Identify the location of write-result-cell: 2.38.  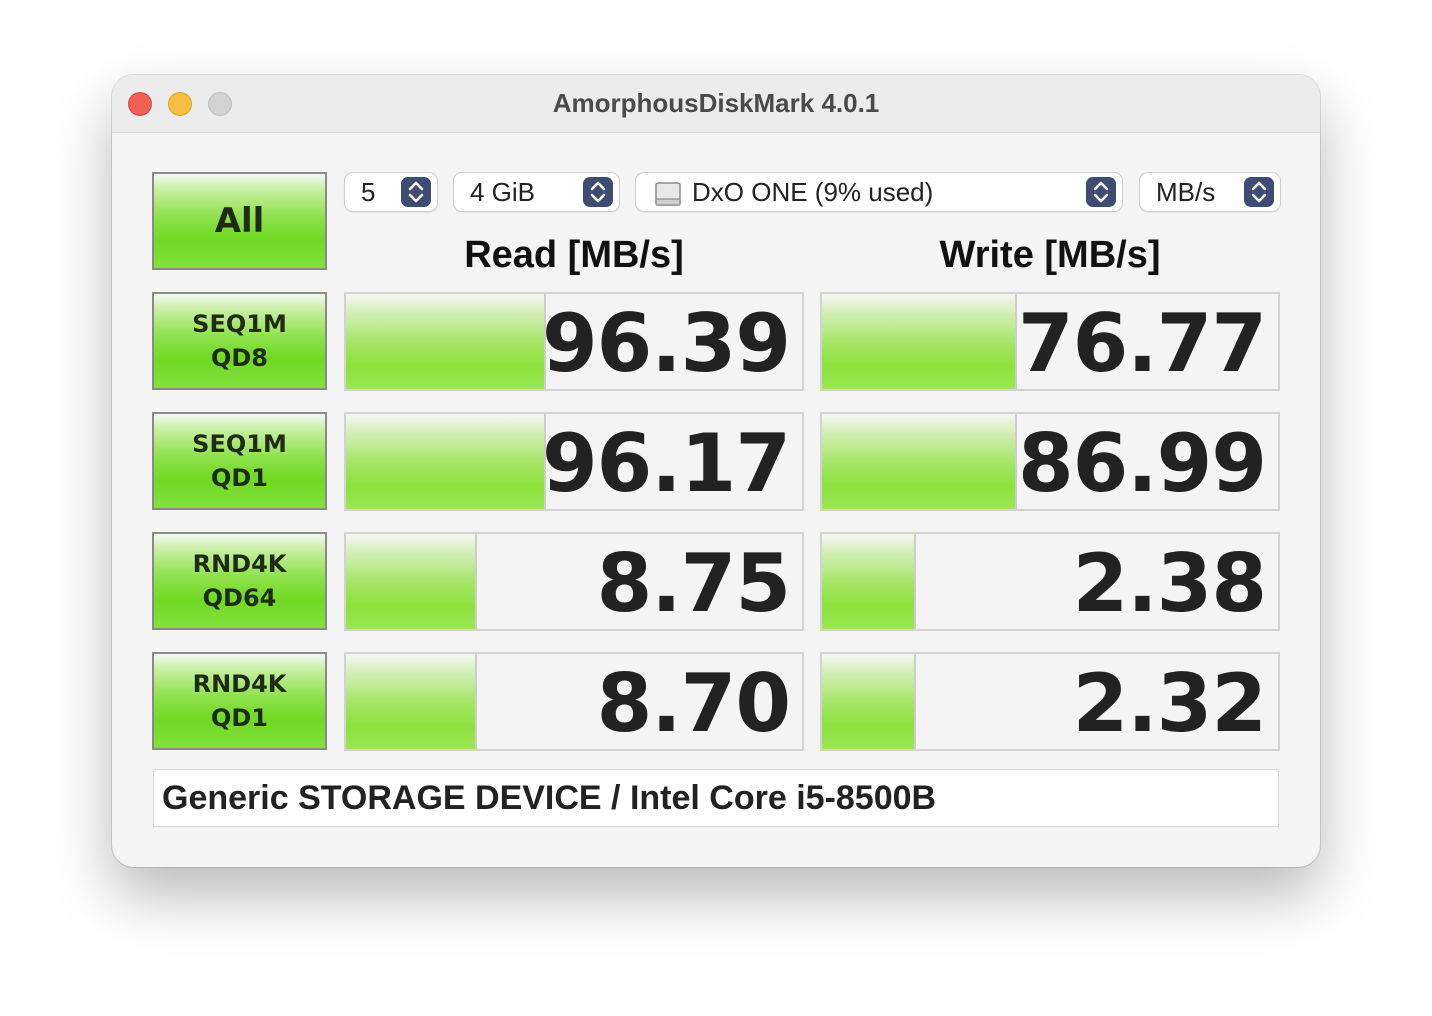
(1050, 581).